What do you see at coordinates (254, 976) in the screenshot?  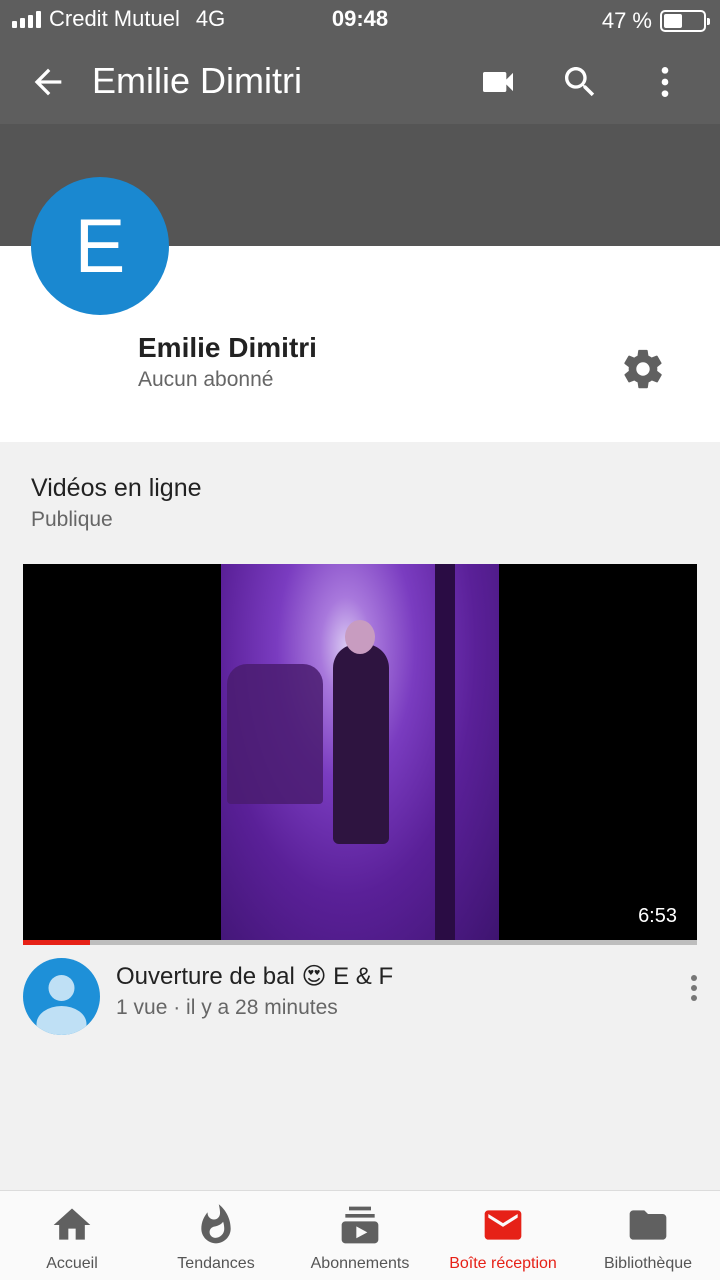 I see `video-title: Ouverture de bal 😍 E & F` at bounding box center [254, 976].